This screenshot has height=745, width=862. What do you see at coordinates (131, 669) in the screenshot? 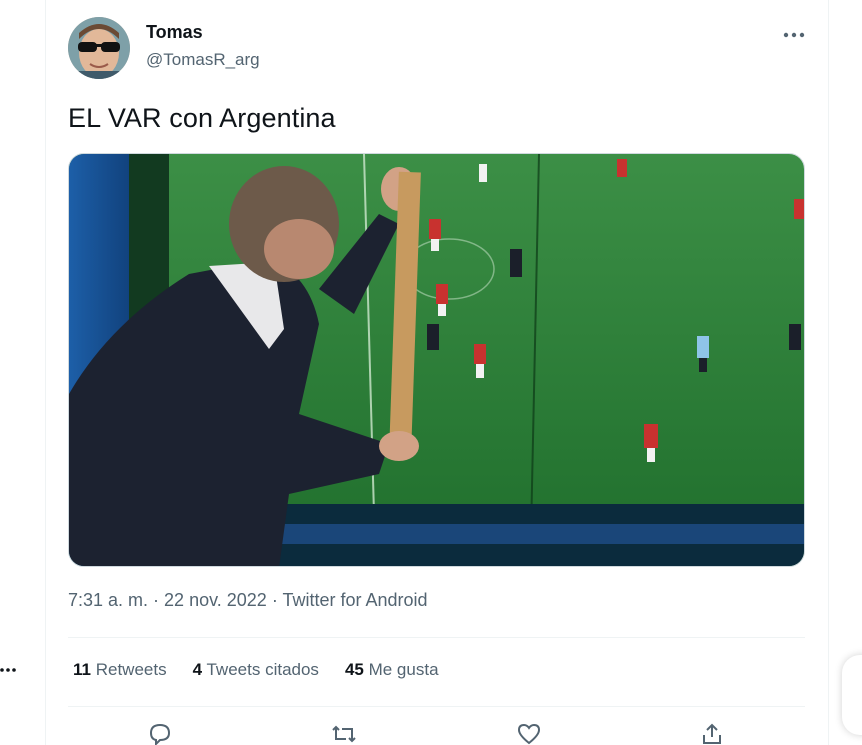
I see `retweets-label: Retweets` at bounding box center [131, 669].